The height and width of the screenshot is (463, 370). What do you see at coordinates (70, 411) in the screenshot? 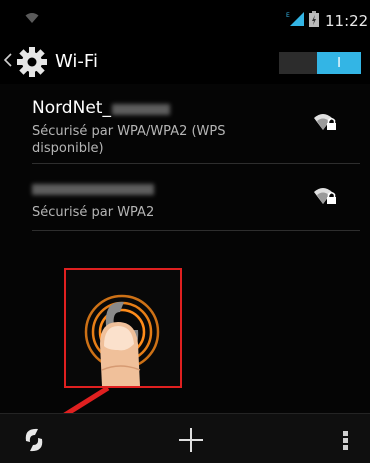
I see `pointer-arrow` at bounding box center [70, 411].